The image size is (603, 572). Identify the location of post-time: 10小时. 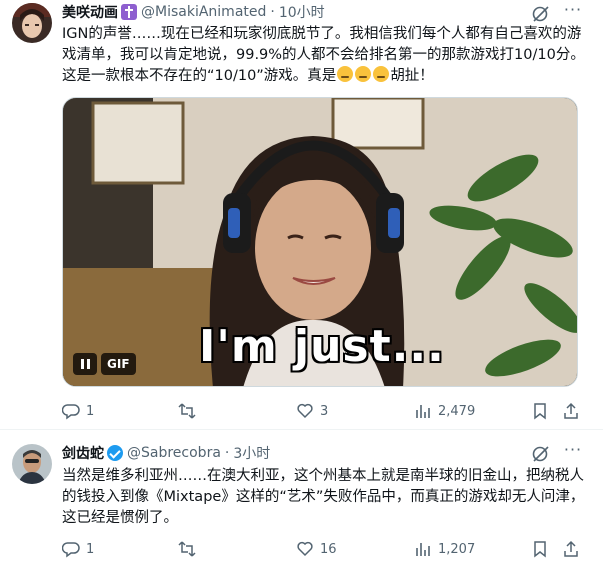
(302, 12).